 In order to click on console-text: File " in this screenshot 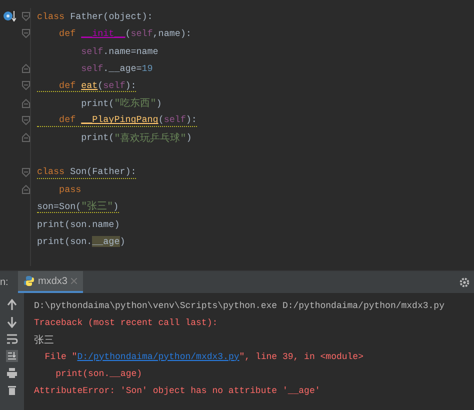, I will do `click(61, 357)`.